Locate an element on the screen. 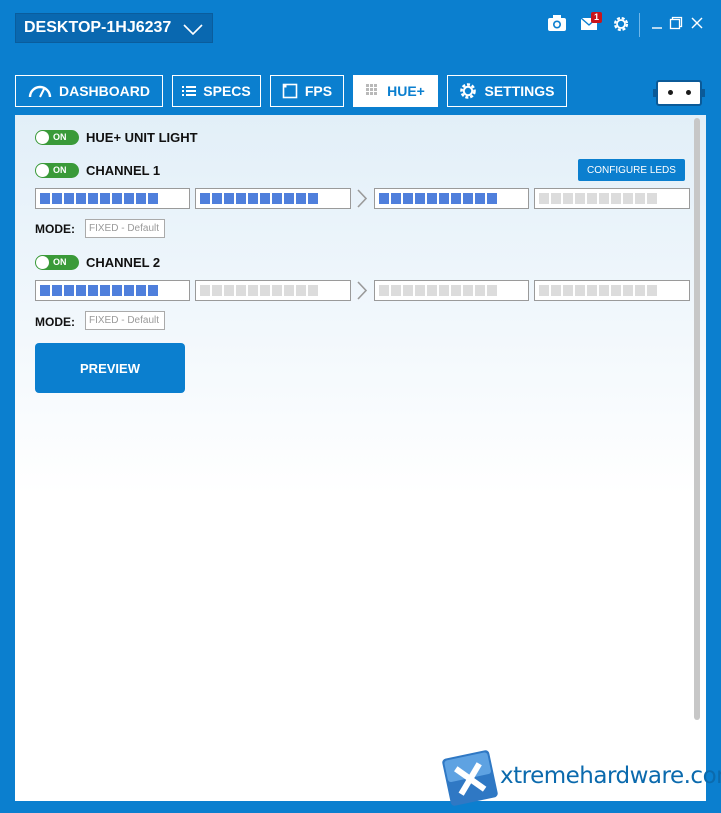 This screenshot has height=813, width=721. camera-icon is located at coordinates (557, 25).